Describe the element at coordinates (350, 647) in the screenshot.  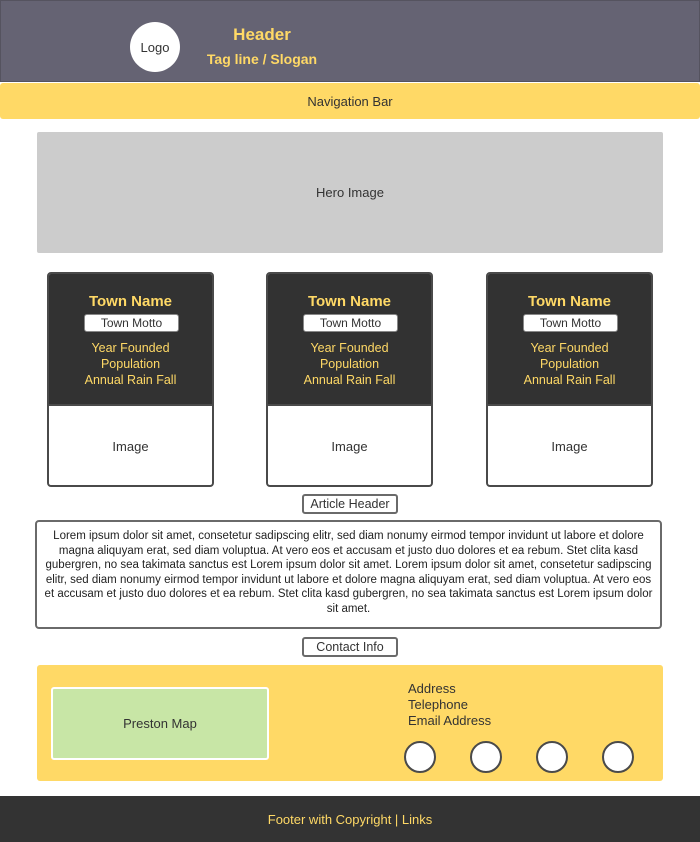
I see `contact-info-header: Contact Info` at that location.